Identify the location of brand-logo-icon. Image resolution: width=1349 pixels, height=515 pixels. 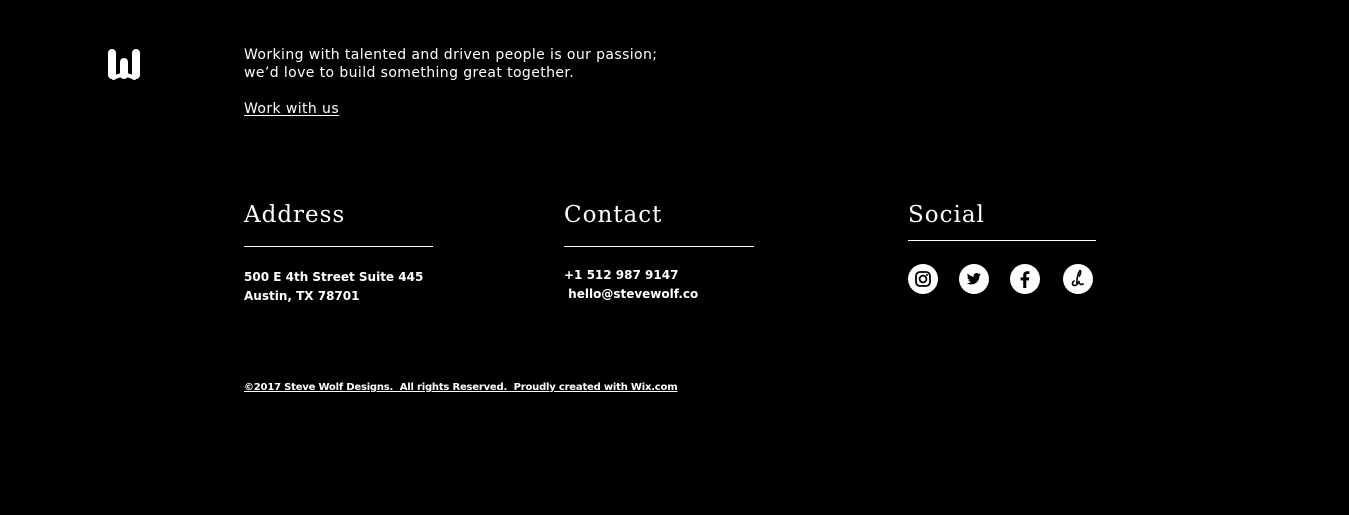
(124, 64).